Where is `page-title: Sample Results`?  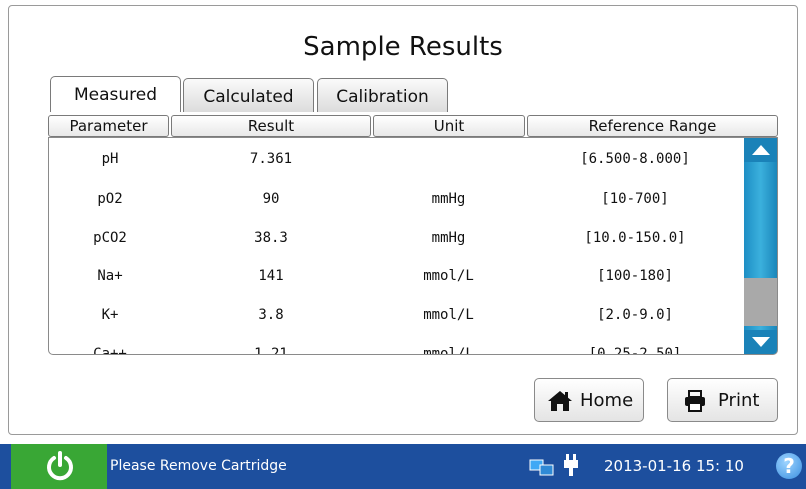
page-title: Sample Results is located at coordinates (403, 47).